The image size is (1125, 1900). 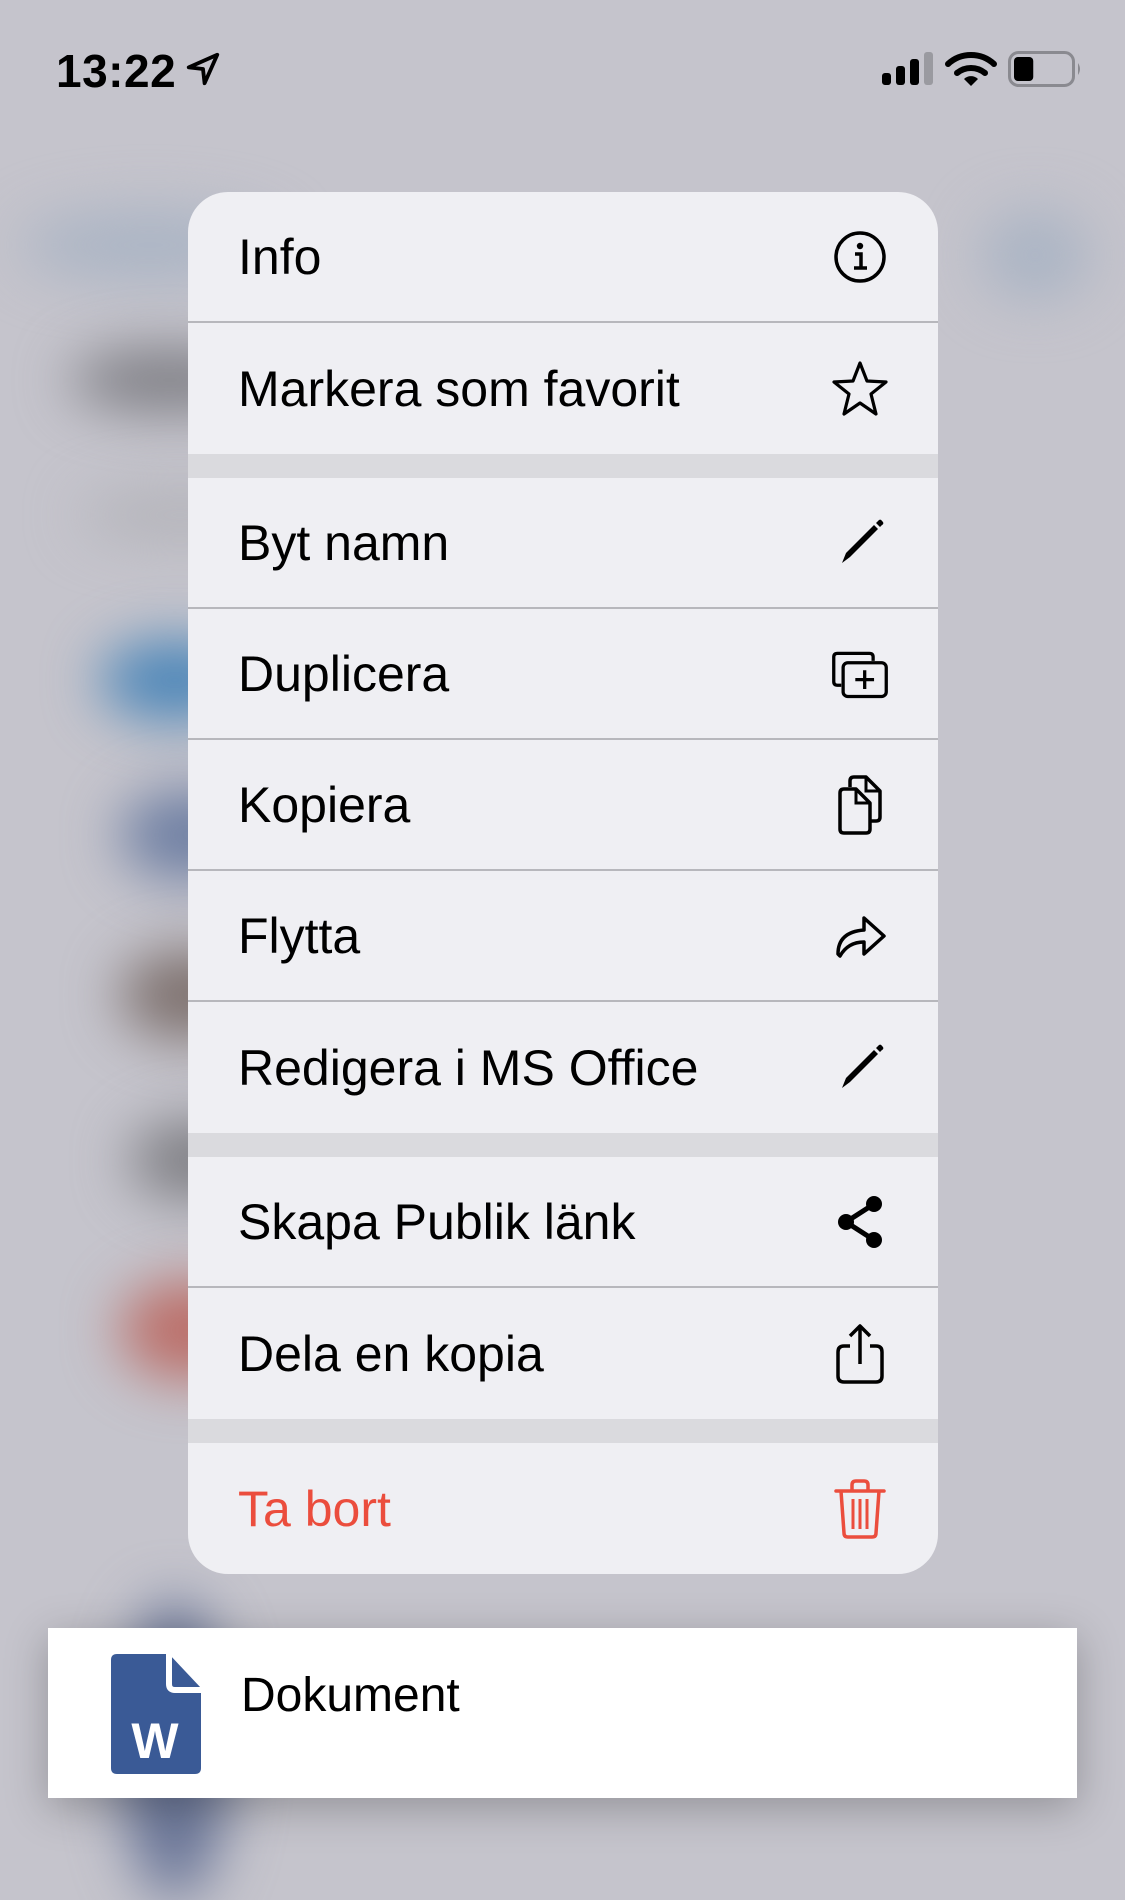 What do you see at coordinates (280, 256) in the screenshot?
I see `menu-item-label: Info` at bounding box center [280, 256].